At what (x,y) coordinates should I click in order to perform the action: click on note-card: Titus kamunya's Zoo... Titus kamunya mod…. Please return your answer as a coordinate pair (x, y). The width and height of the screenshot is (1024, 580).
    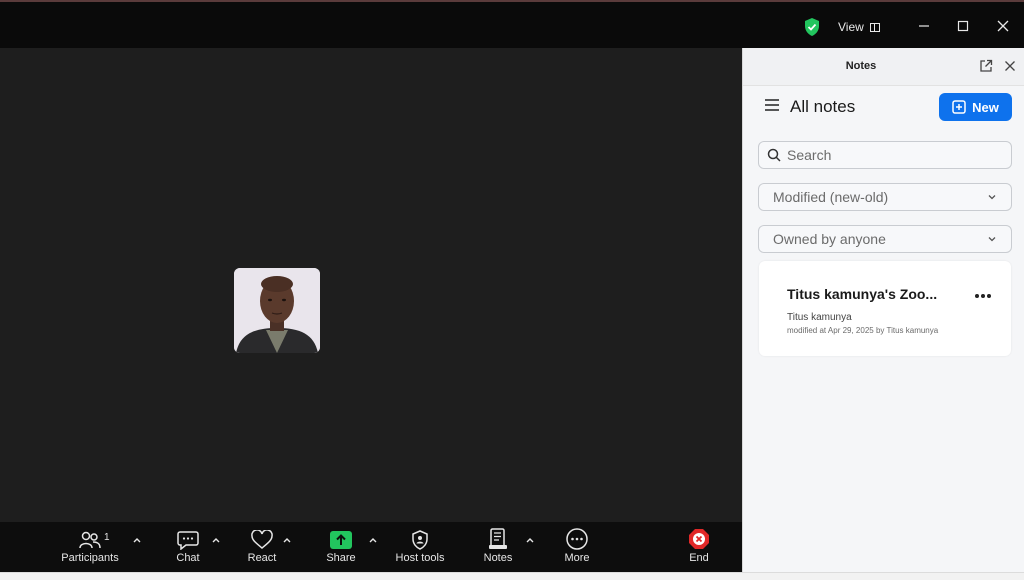
    Looking at the image, I should click on (885, 308).